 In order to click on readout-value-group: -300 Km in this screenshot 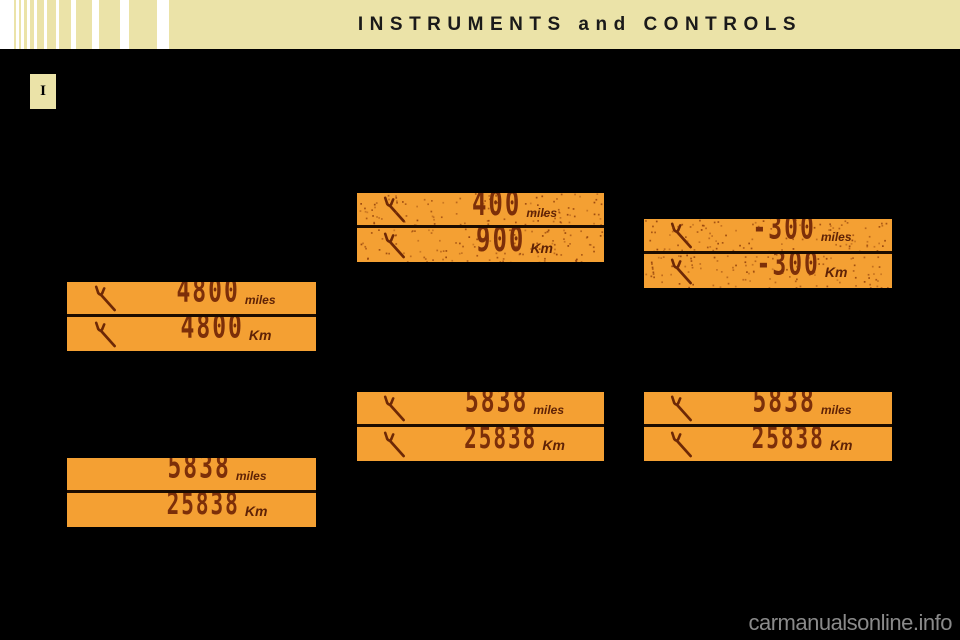, I will do `click(805, 268)`.